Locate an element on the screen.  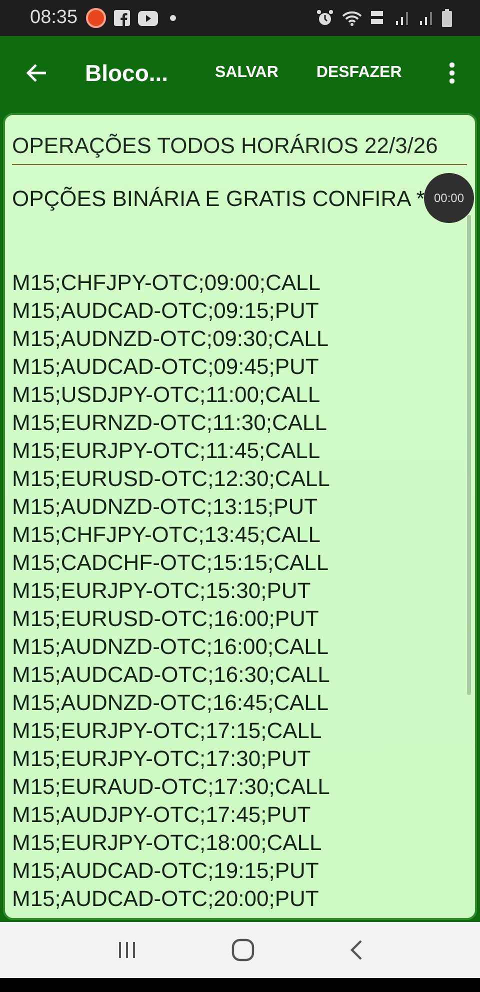
note-line: M15;AUDNZD-OTC;13:15;PUT is located at coordinates (165, 507).